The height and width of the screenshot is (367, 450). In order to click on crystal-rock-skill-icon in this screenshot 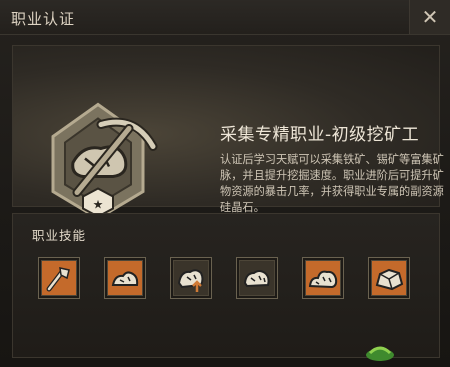, I will do `click(389, 278)`.